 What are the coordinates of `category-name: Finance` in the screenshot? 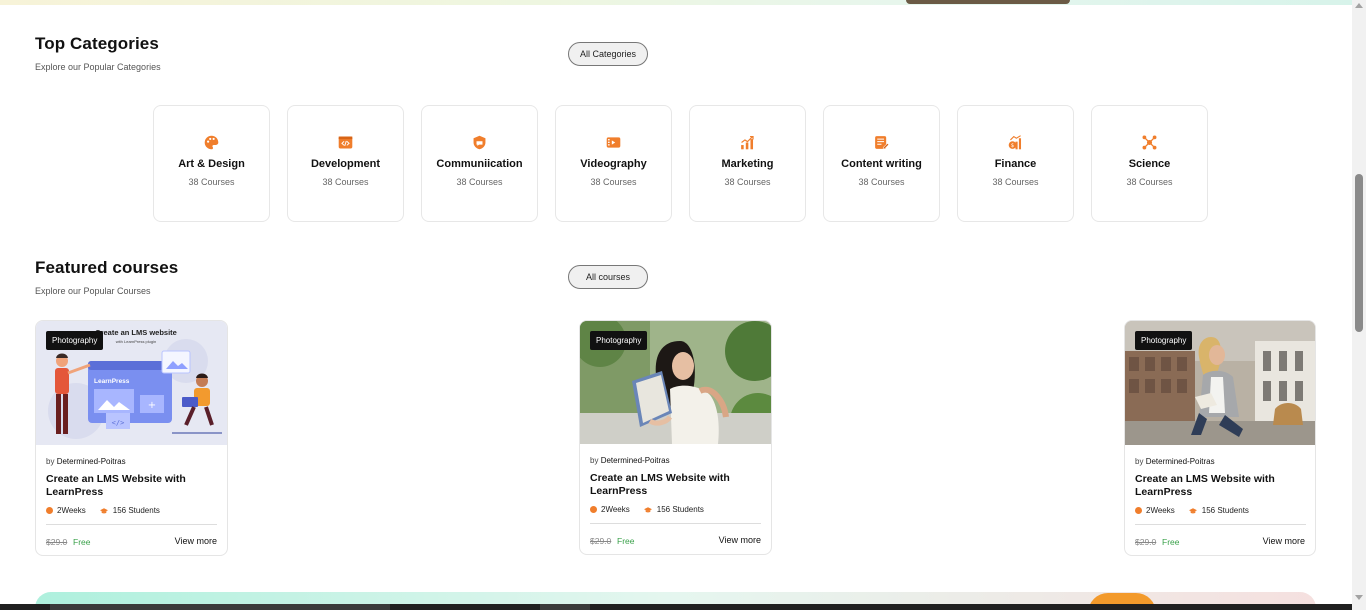 It's located at (1015, 164).